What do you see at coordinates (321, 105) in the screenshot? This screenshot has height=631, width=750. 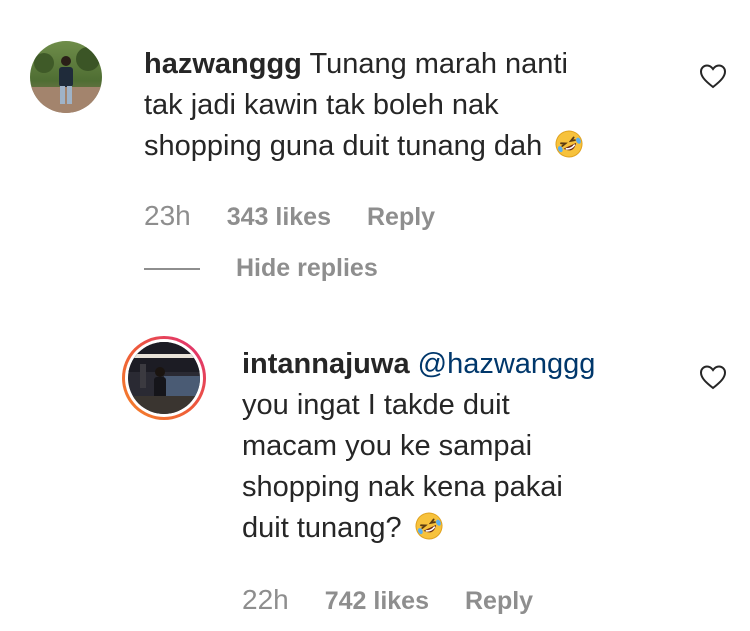 I see `comment-text-line: tak jadi kawin tak boleh nak` at bounding box center [321, 105].